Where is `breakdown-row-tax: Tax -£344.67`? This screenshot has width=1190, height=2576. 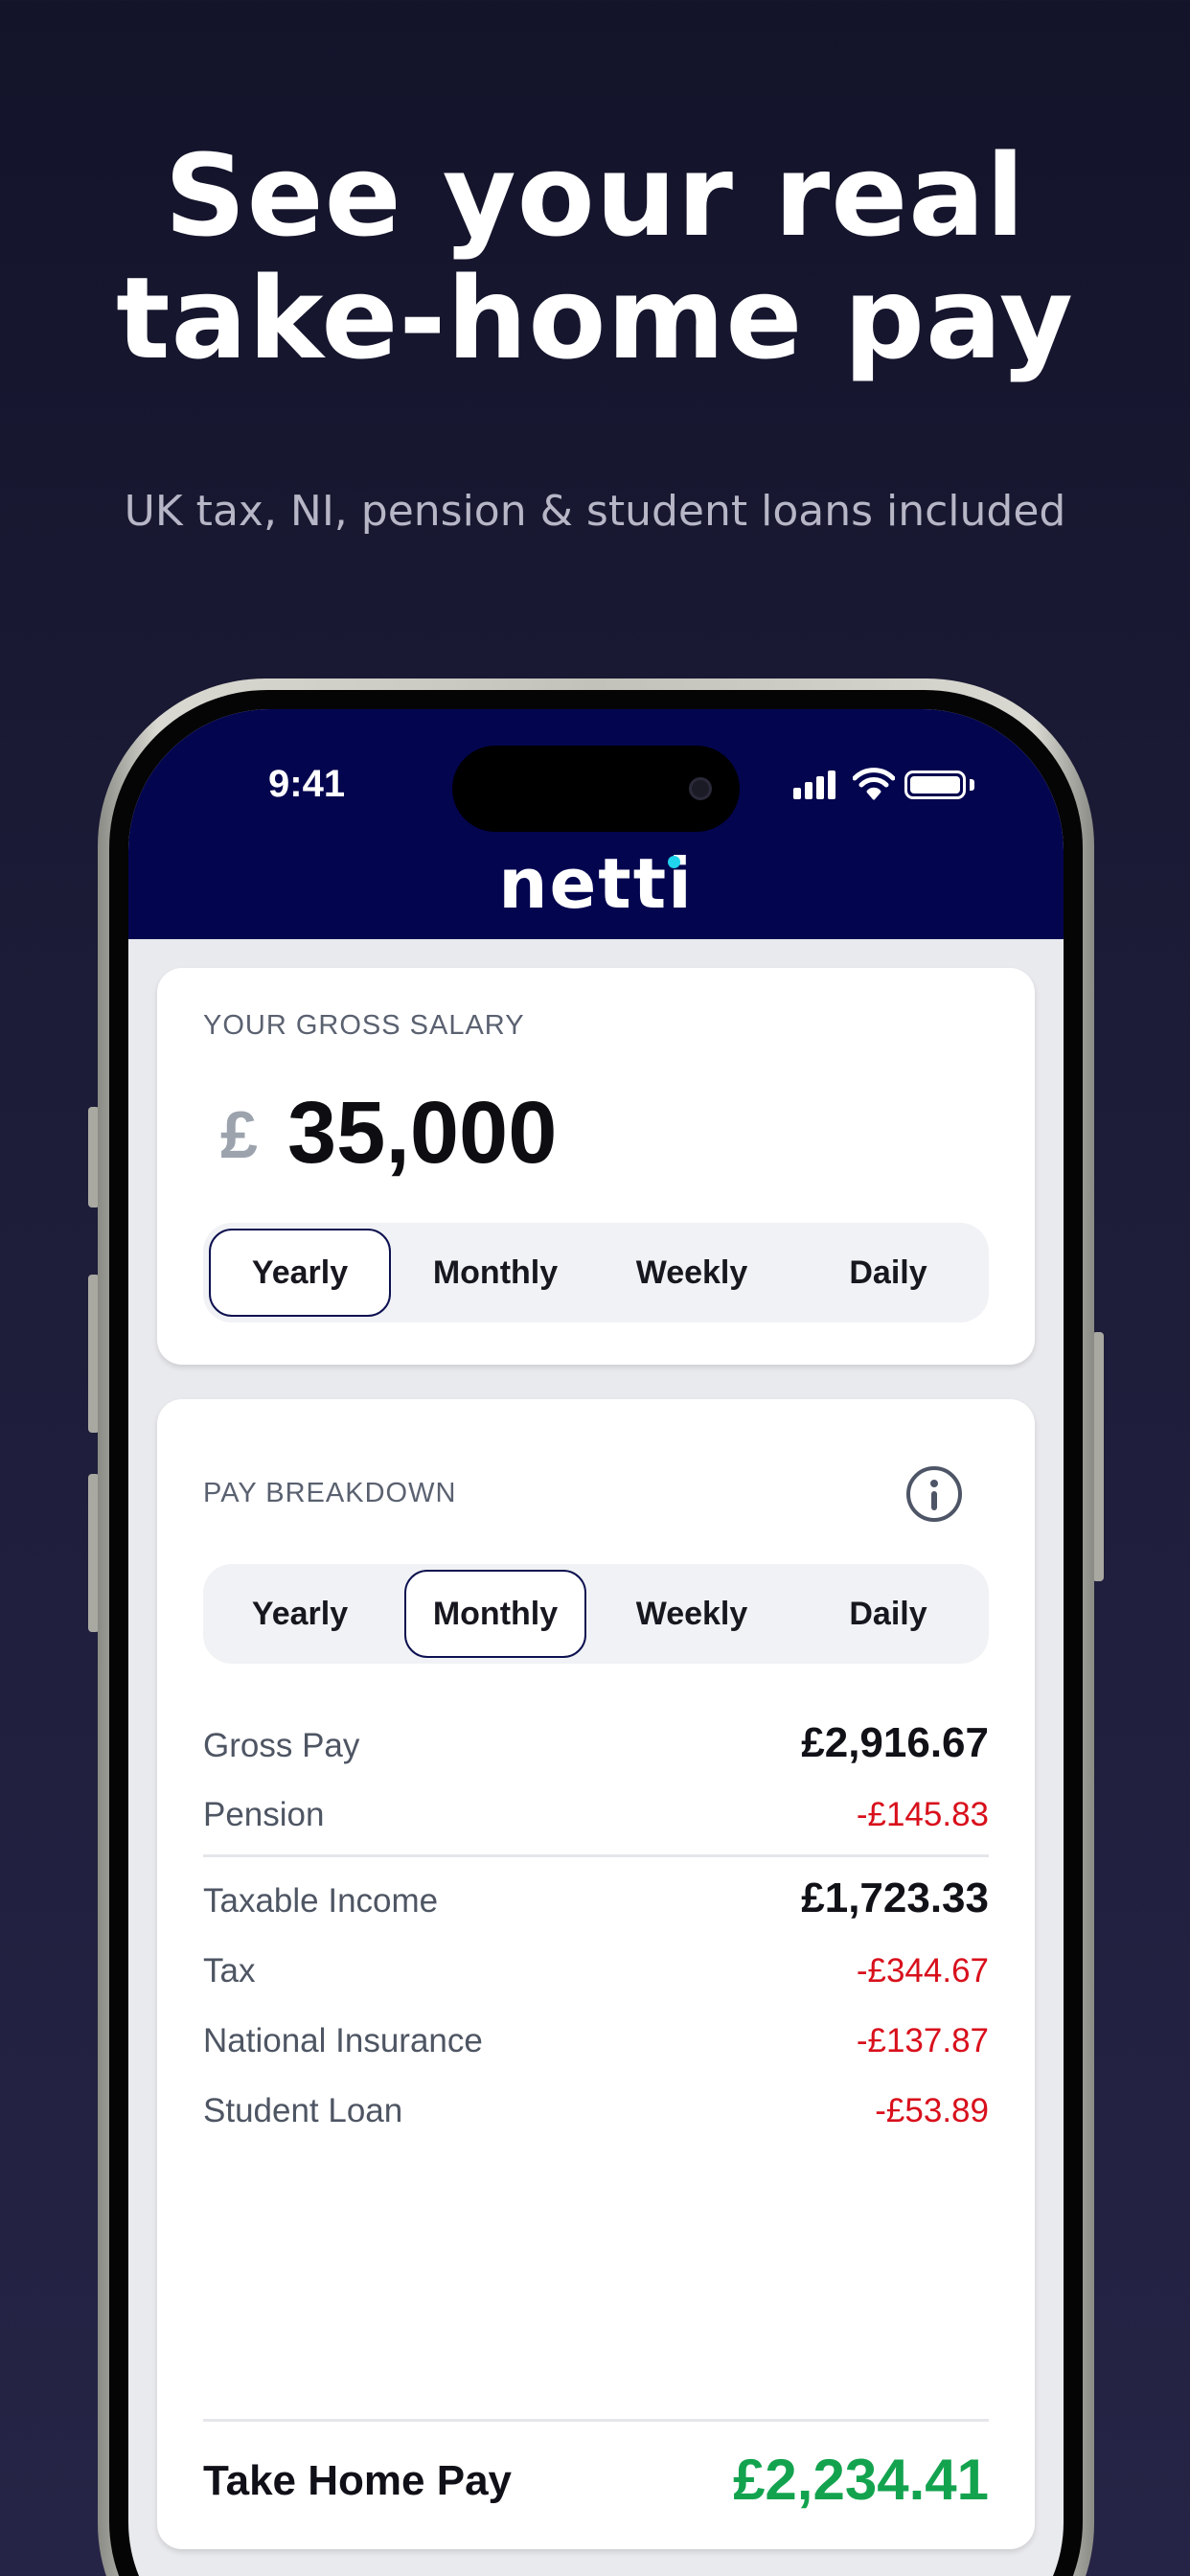 breakdown-row-tax: Tax -£344.67 is located at coordinates (596, 1969).